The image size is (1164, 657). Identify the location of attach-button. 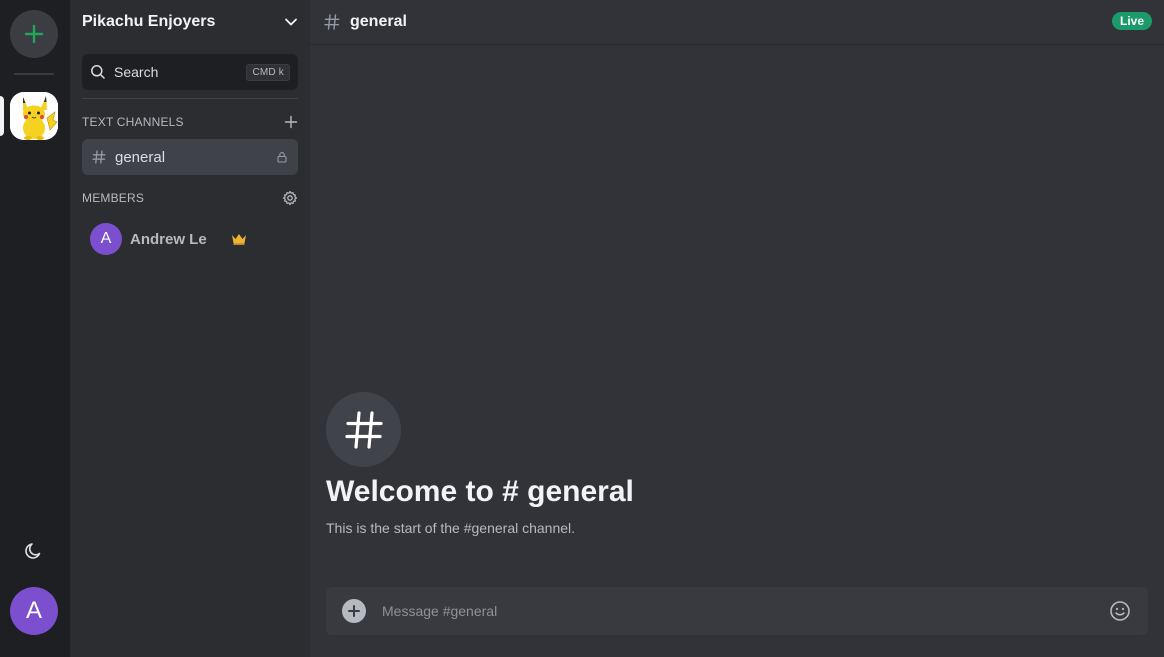
(354, 611).